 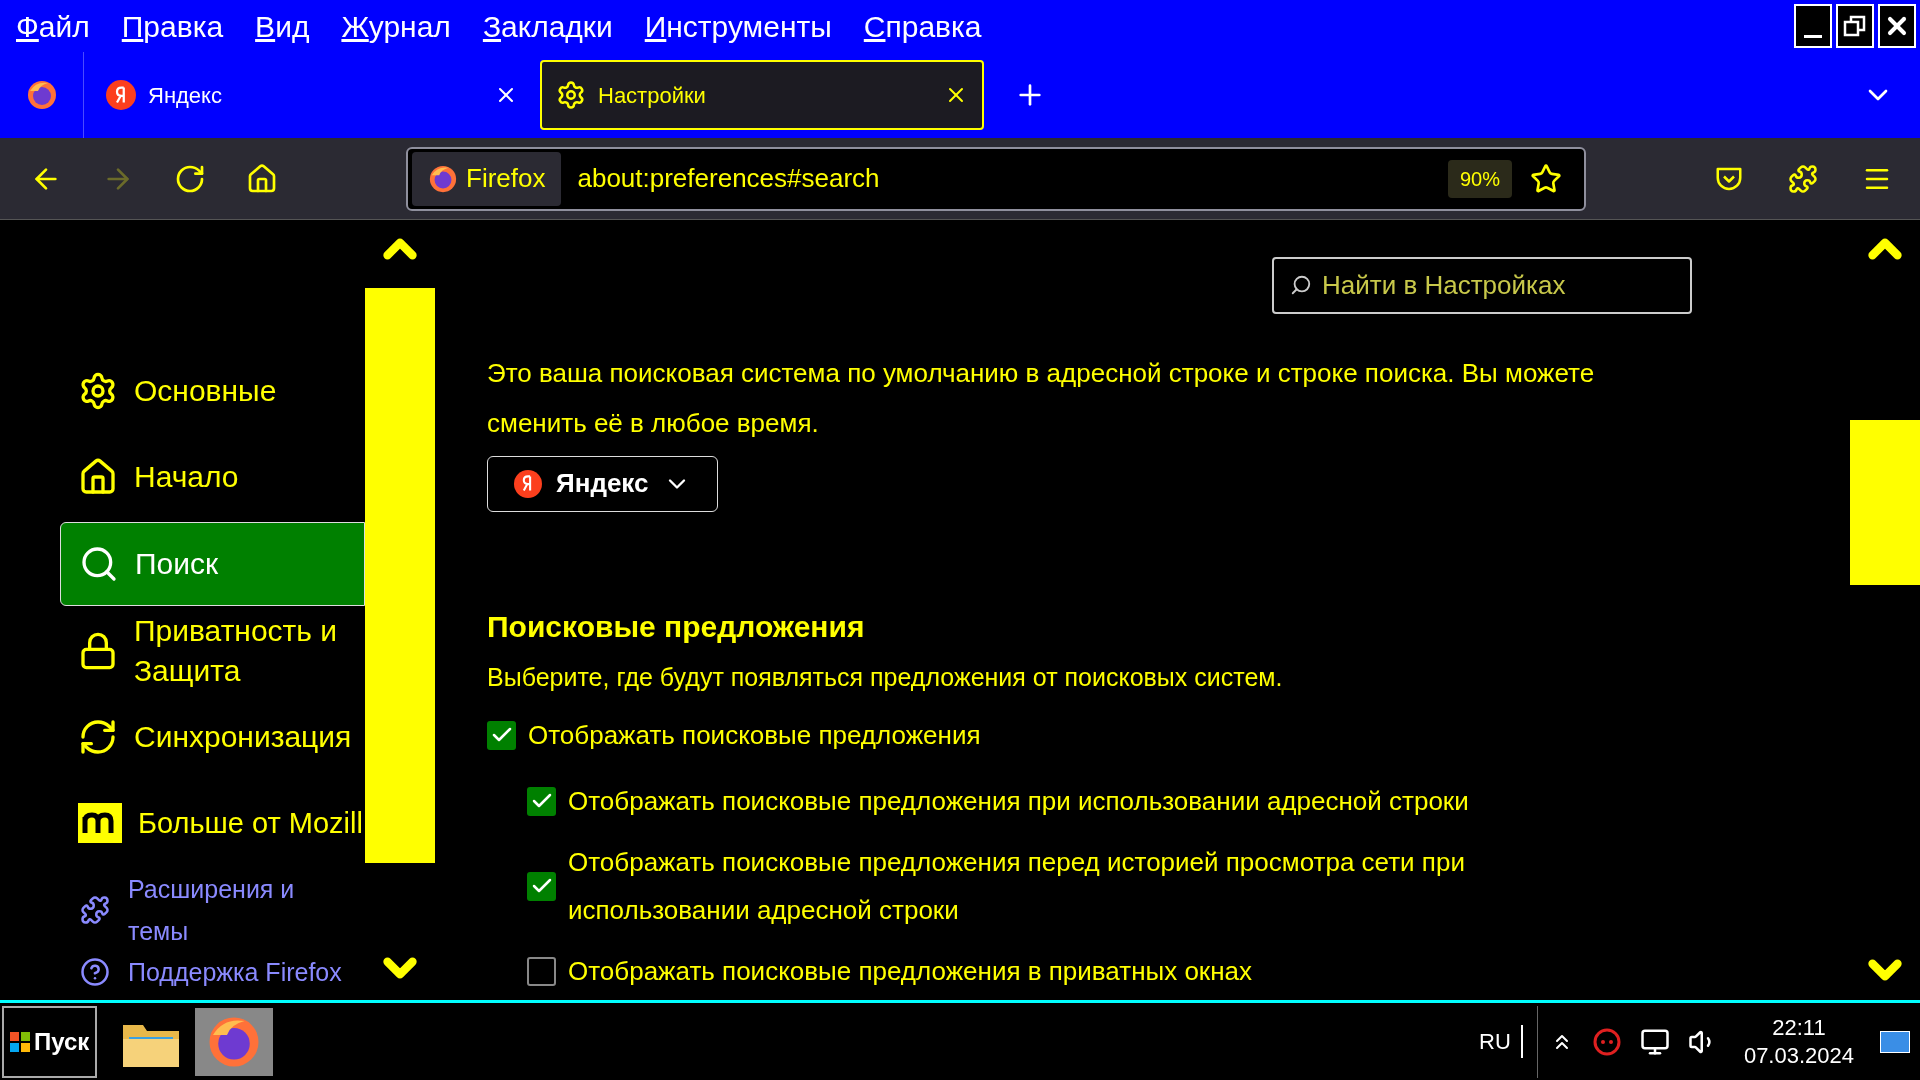 What do you see at coordinates (602, 483) in the screenshot?
I see `engine-dropdown: Яндекс` at bounding box center [602, 483].